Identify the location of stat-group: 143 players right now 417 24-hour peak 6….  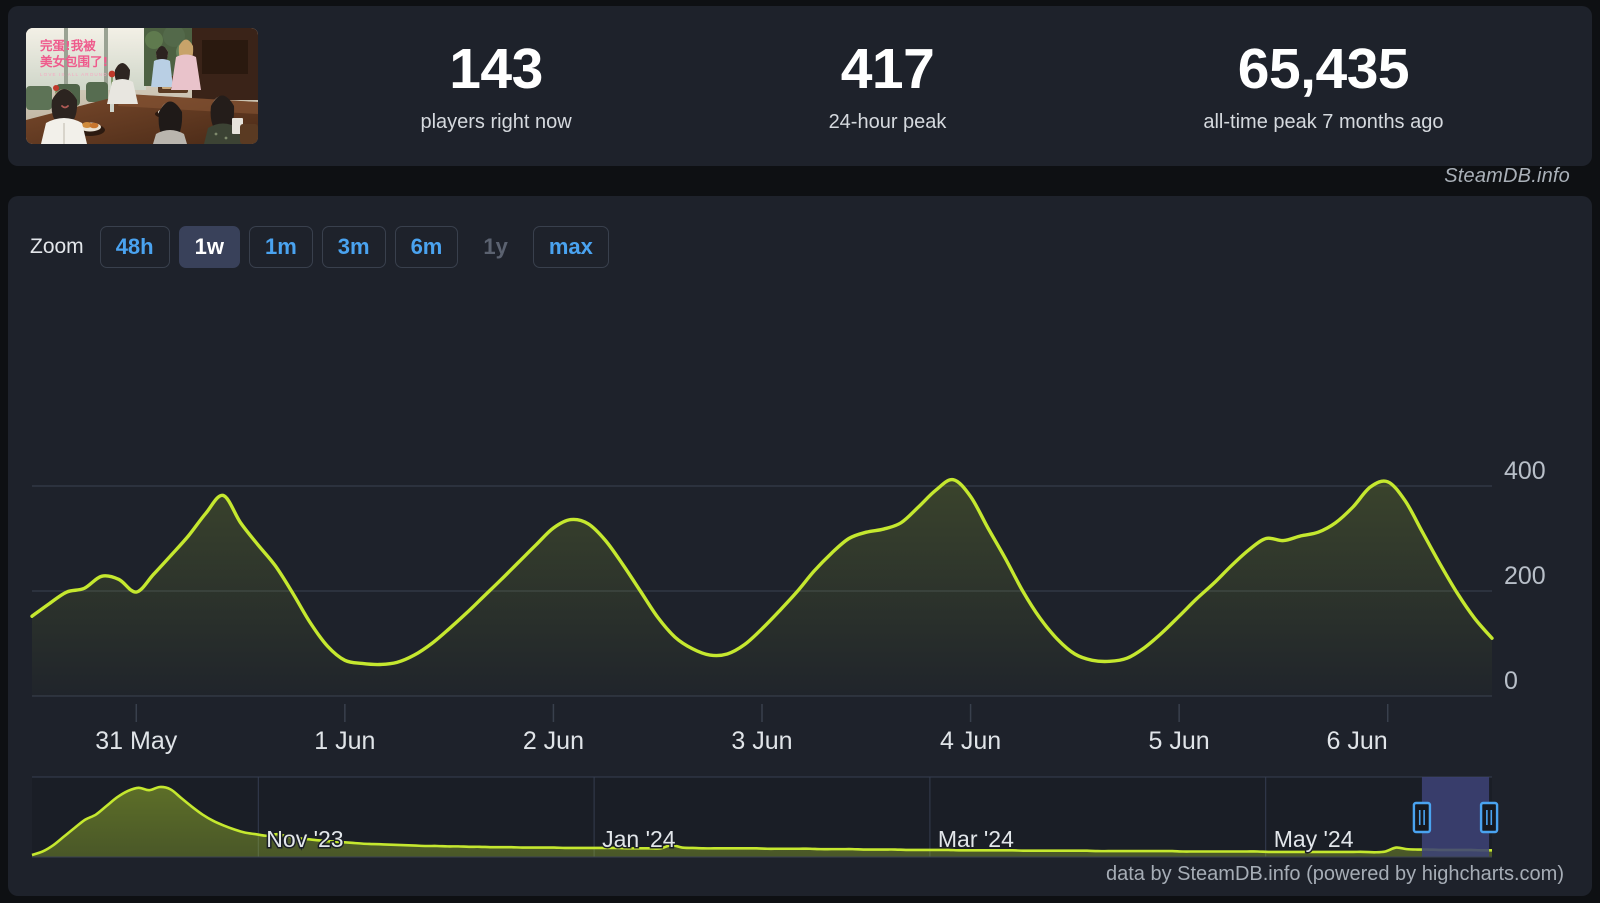
(925, 86).